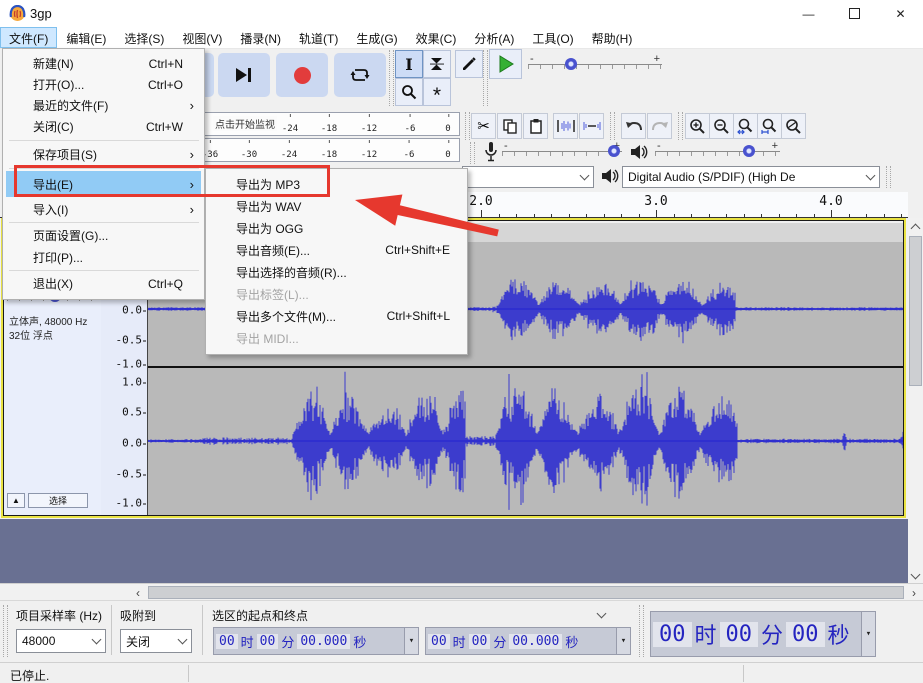  Describe the element at coordinates (915, 226) in the screenshot. I see `scroll-up-button` at that location.